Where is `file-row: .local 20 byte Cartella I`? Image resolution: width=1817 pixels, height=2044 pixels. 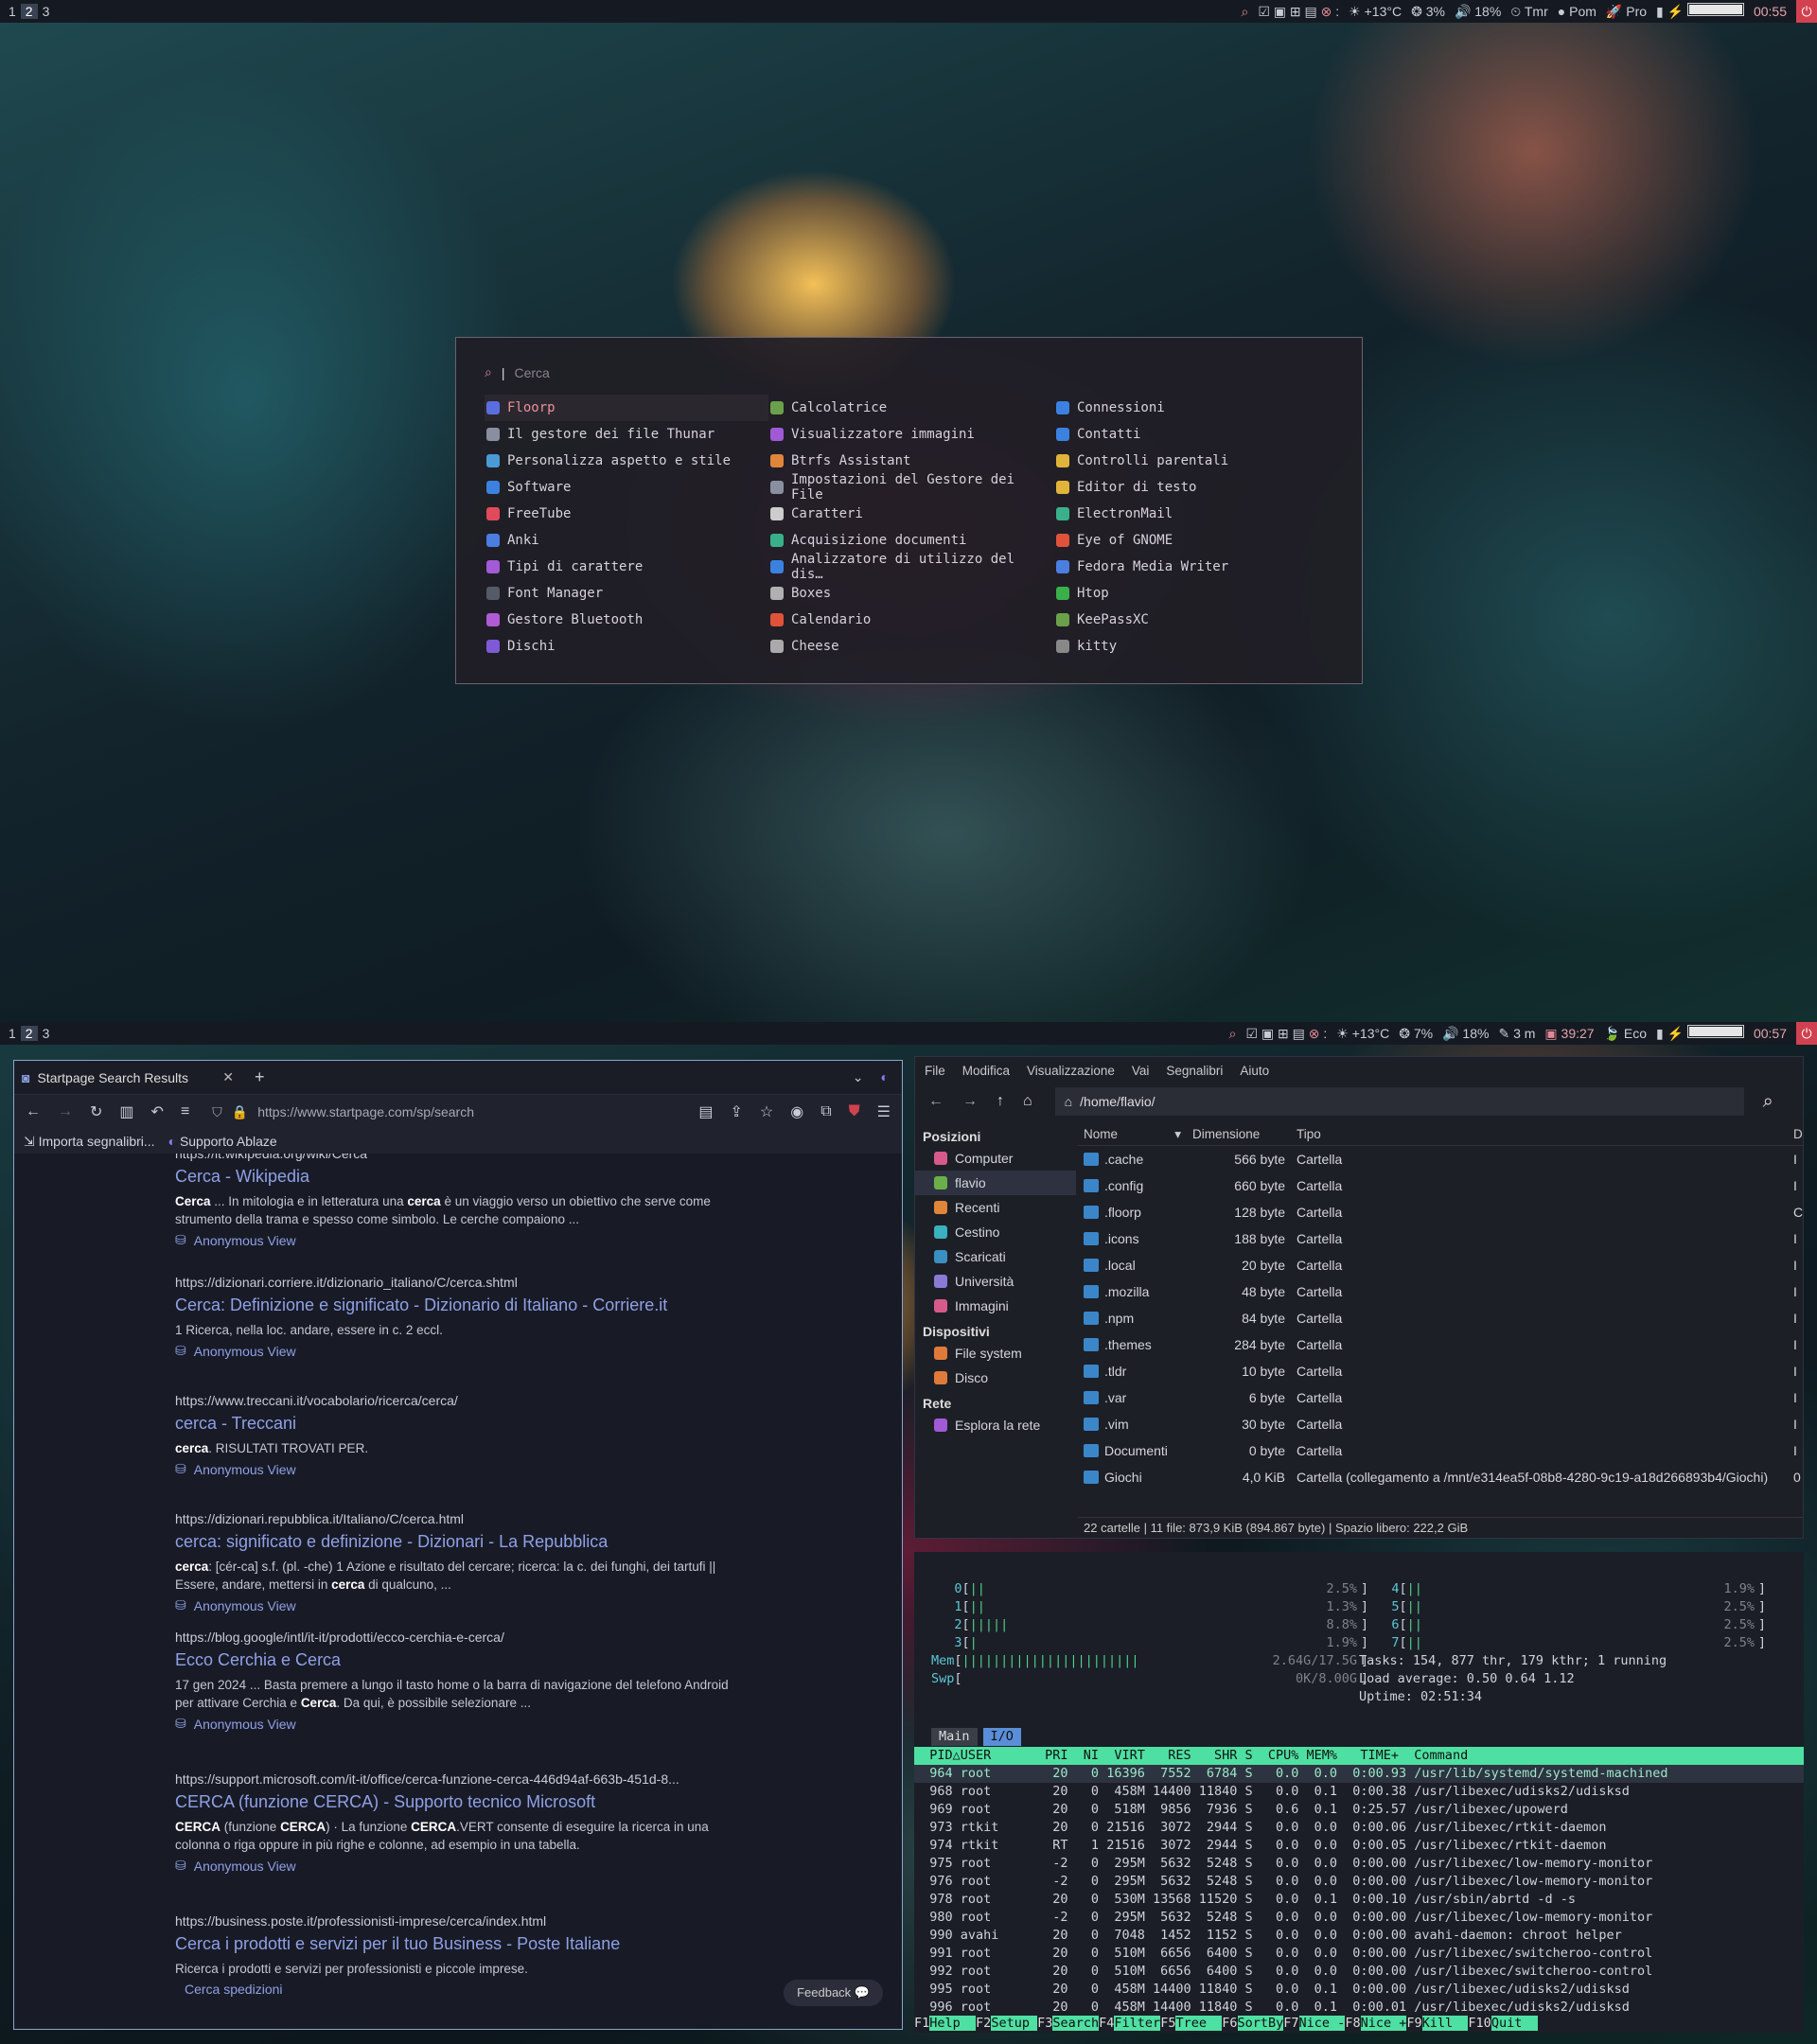
file-row: .local 20 byte Cartella I is located at coordinates (1440, 1265).